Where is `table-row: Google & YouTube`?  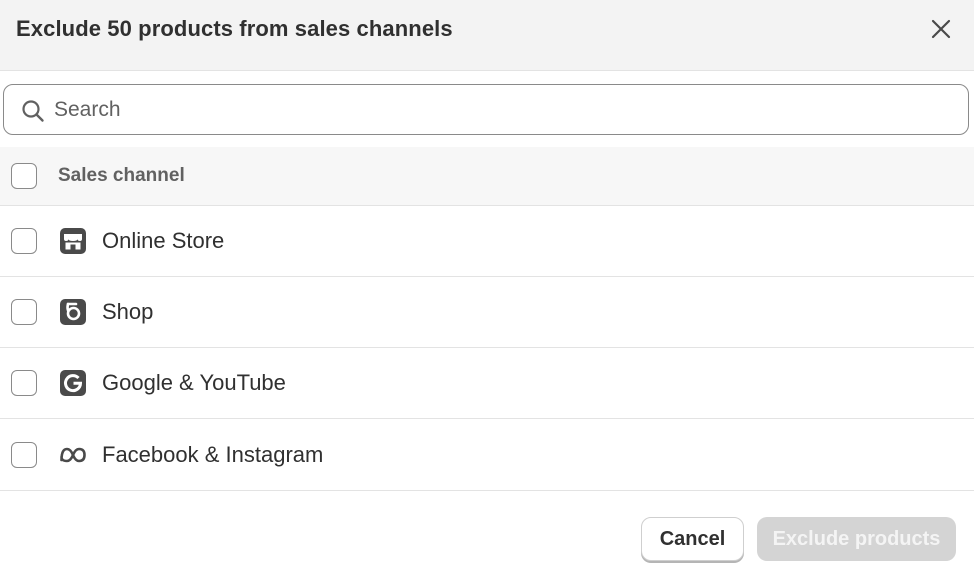 table-row: Google & YouTube is located at coordinates (487, 383).